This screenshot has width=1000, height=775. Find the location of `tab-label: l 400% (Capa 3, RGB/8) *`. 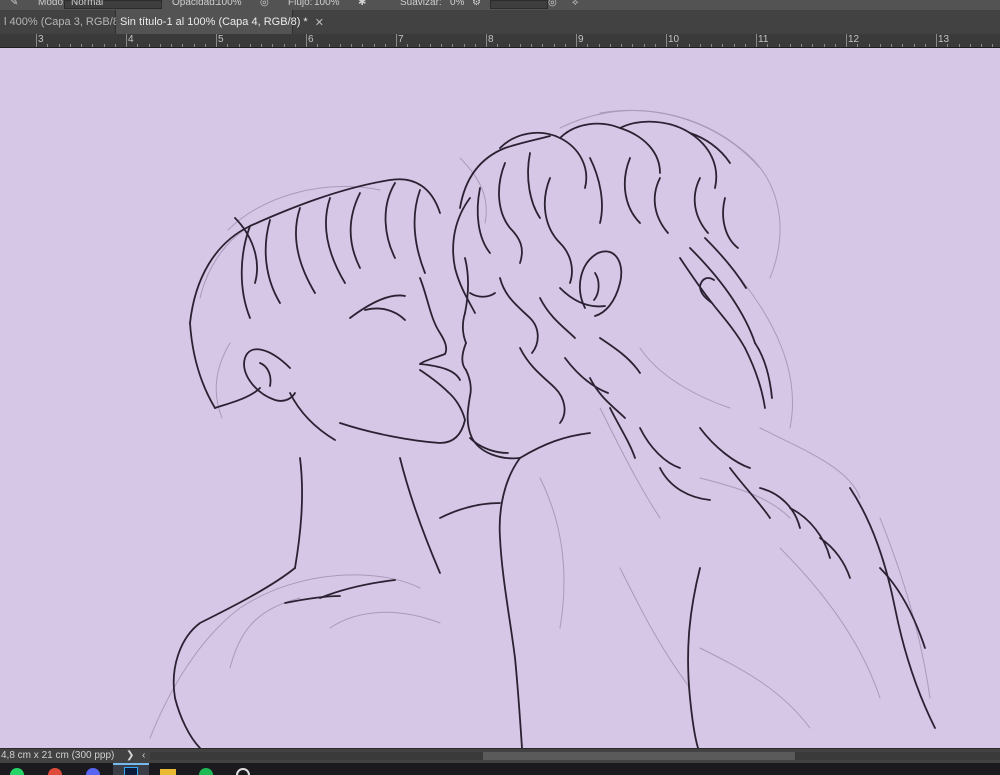

tab-label: l 400% (Capa 3, RGB/8) * is located at coordinates (67, 22).